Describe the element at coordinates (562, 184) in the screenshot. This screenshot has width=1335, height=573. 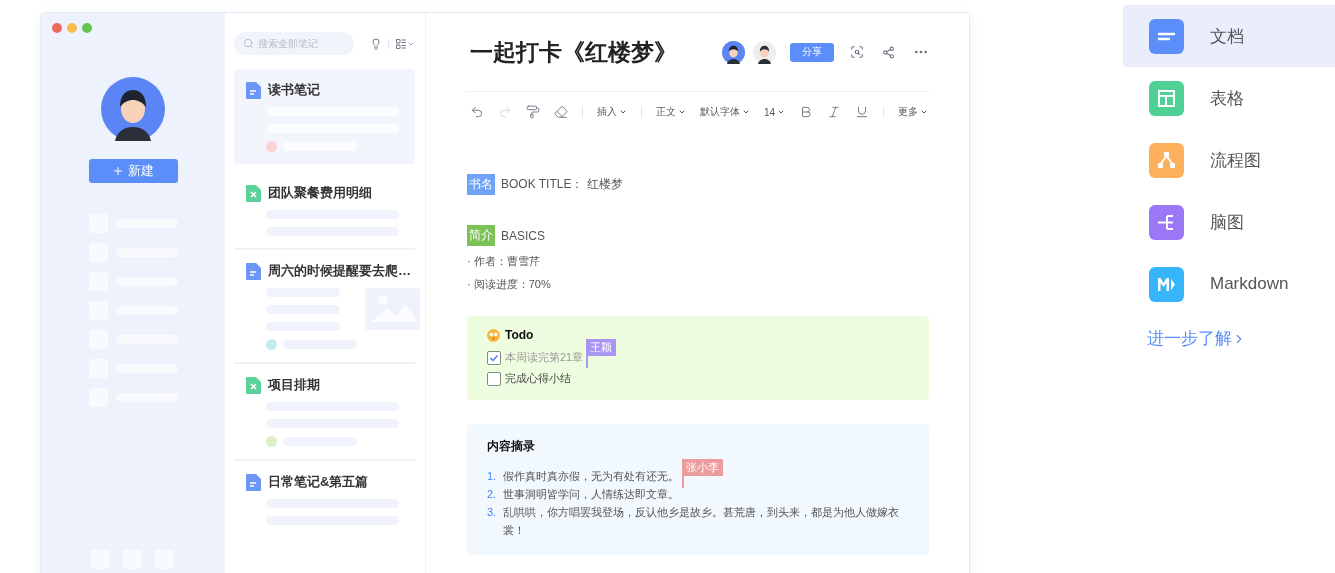
I see `field-text: BOOK TITLE： 红楼梦` at that location.